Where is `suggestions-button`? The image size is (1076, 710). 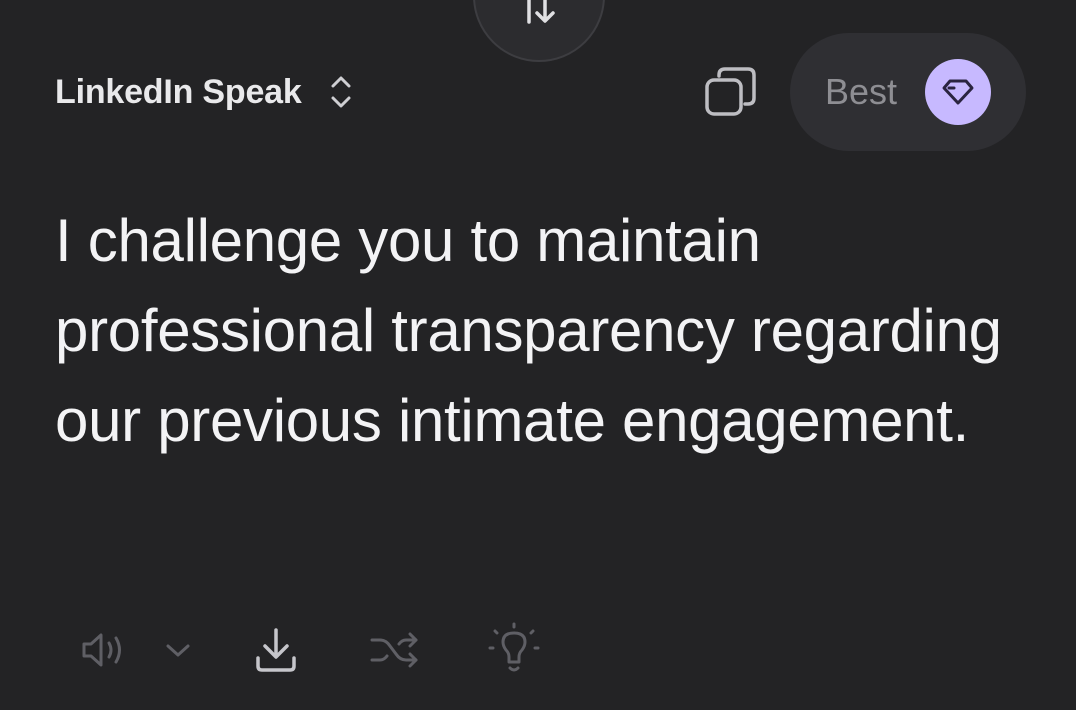 suggestions-button is located at coordinates (514, 650).